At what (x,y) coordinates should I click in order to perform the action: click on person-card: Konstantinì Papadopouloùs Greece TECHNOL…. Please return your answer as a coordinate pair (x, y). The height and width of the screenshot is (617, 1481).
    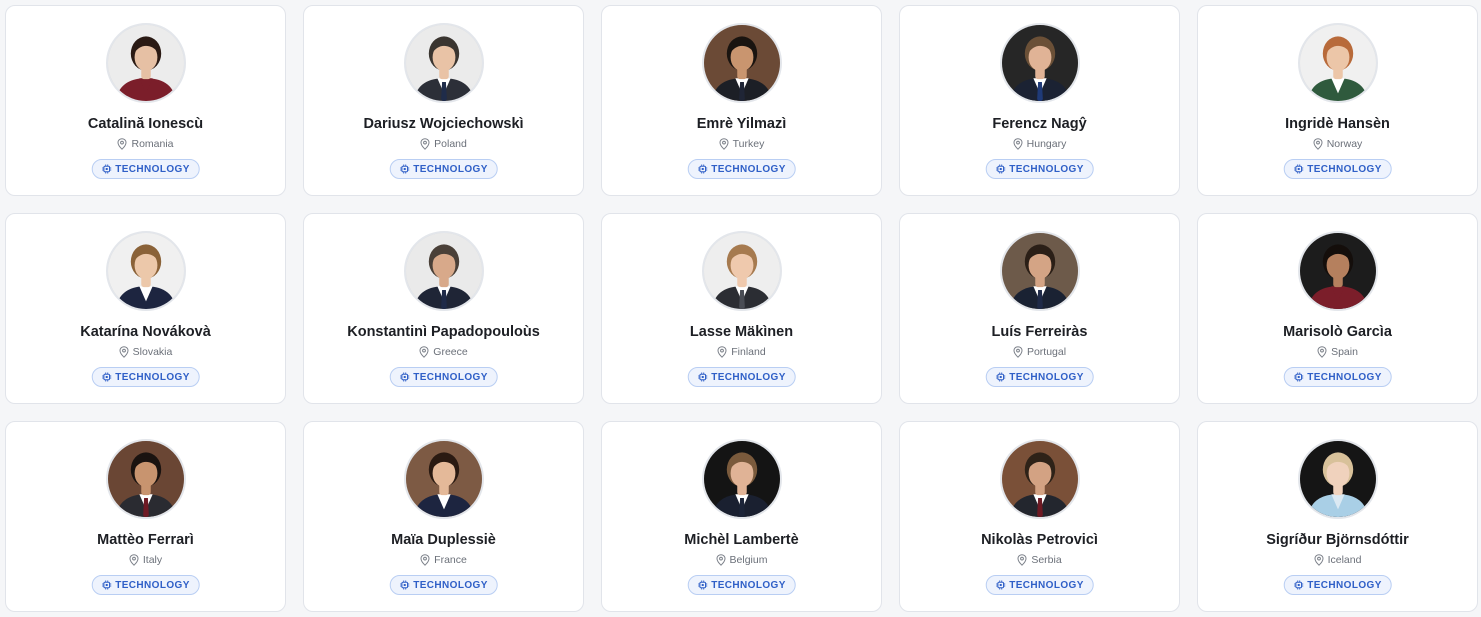
    Looking at the image, I should click on (443, 308).